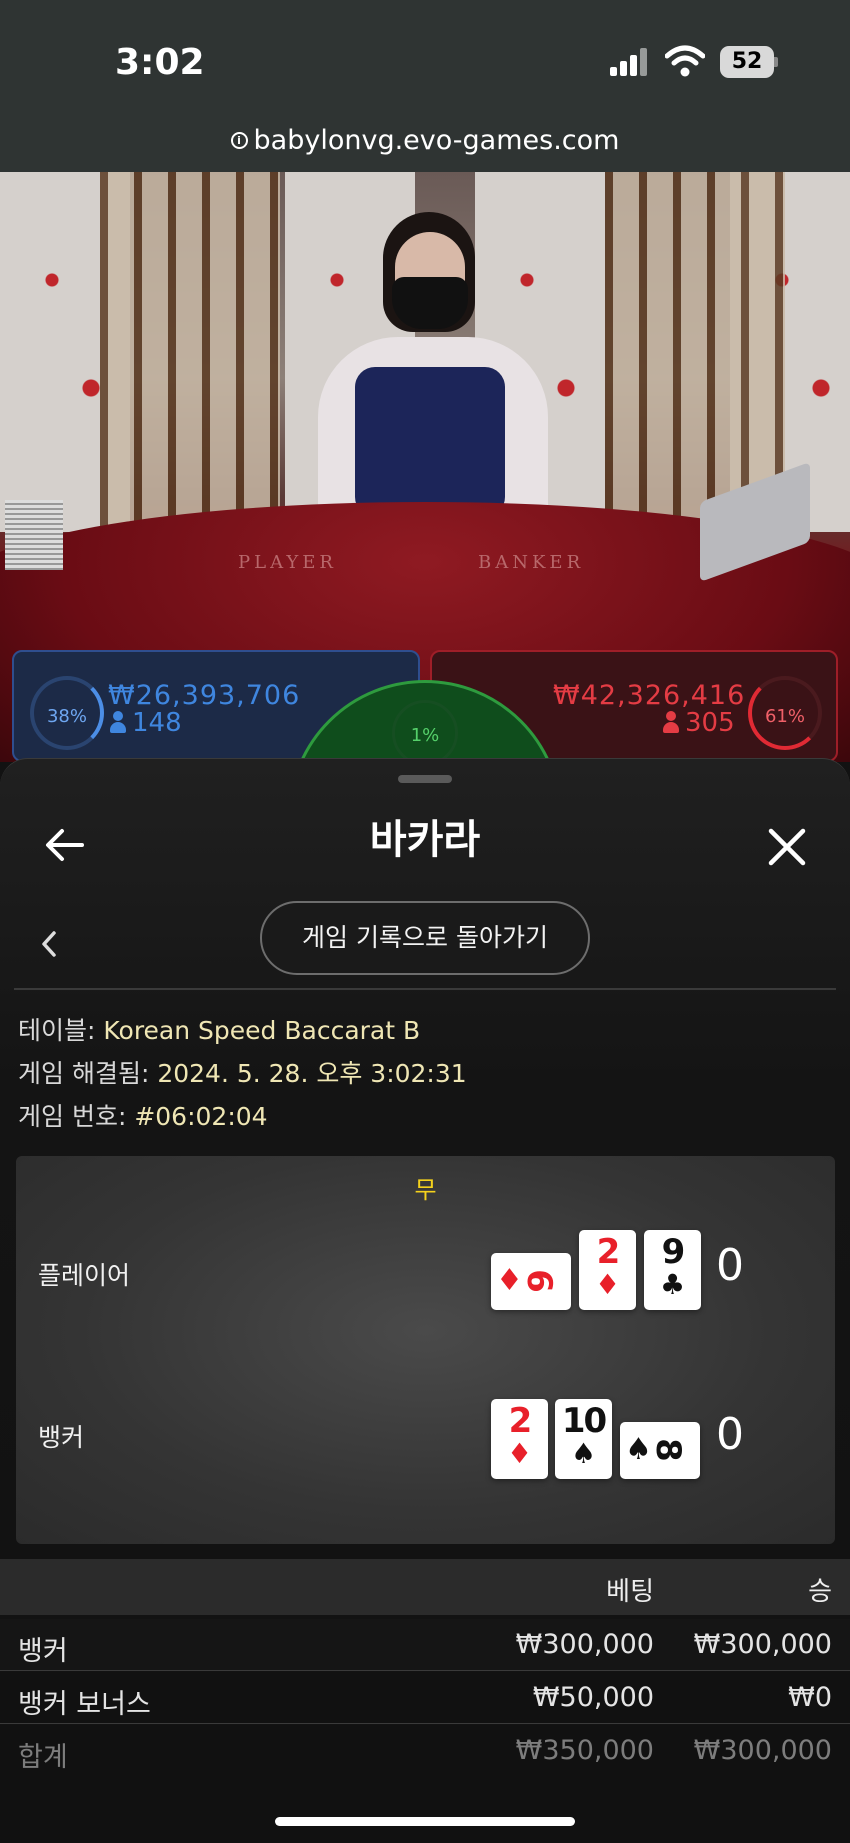 The width and height of the screenshot is (850, 1843). I want to click on close-icon, so click(787, 847).